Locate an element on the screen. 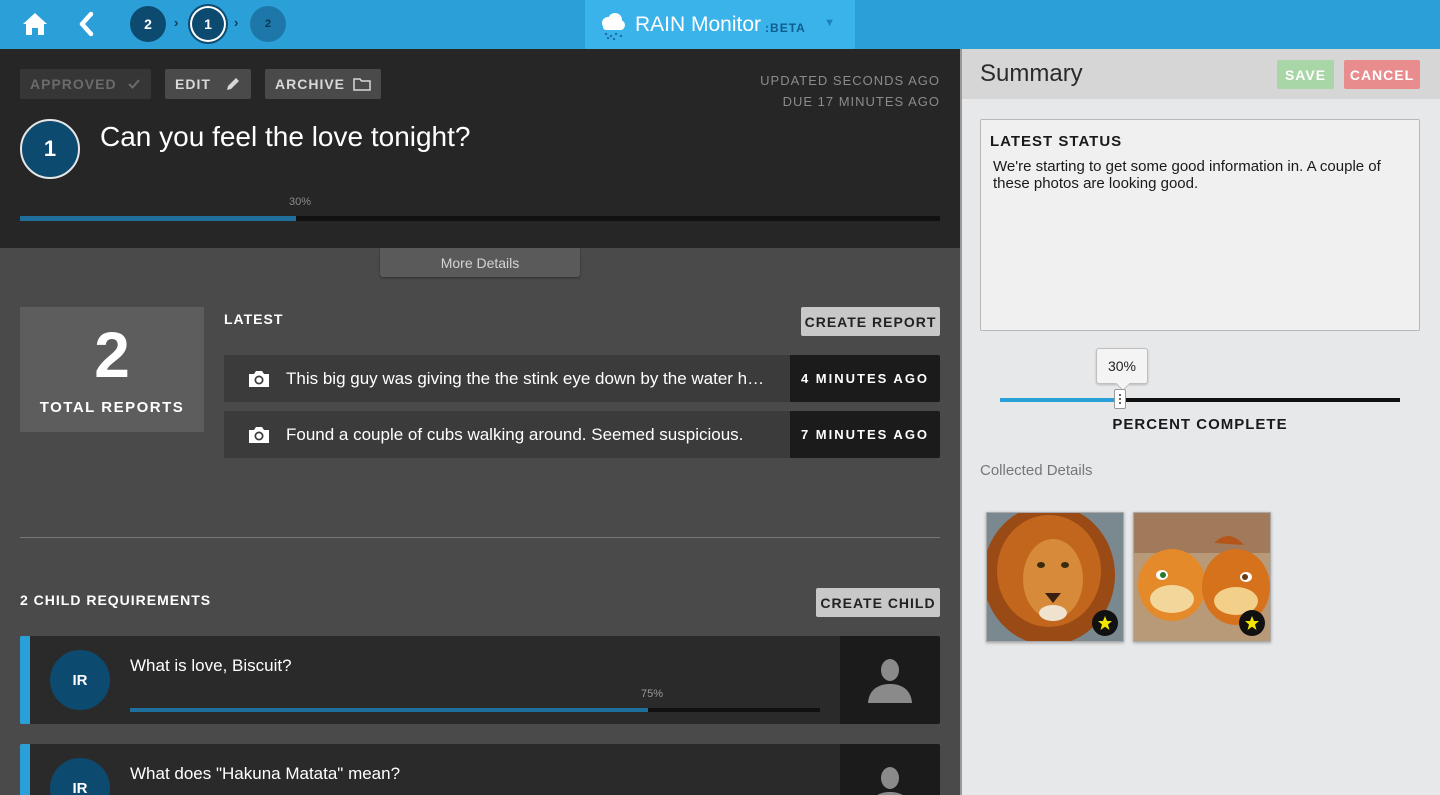 Image resolution: width=1440 pixels, height=795 pixels. top-nav-bar: 2 › 1 › 2 RAIN Monitor :BETA ▼ is located at coordinates (720, 24).